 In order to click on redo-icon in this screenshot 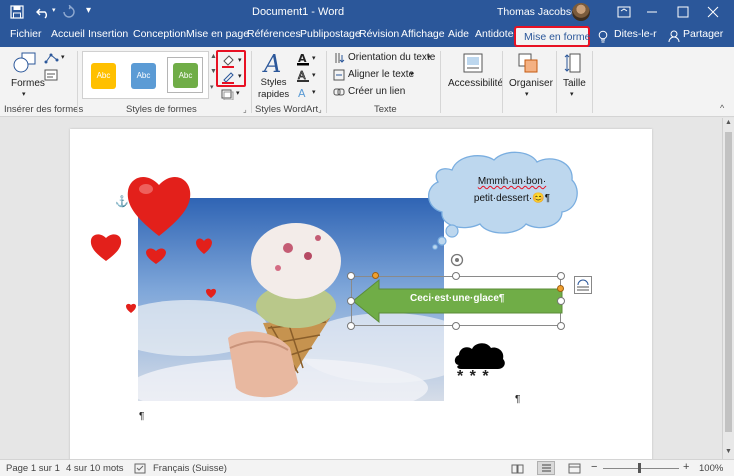, I will do `click(69, 12)`.